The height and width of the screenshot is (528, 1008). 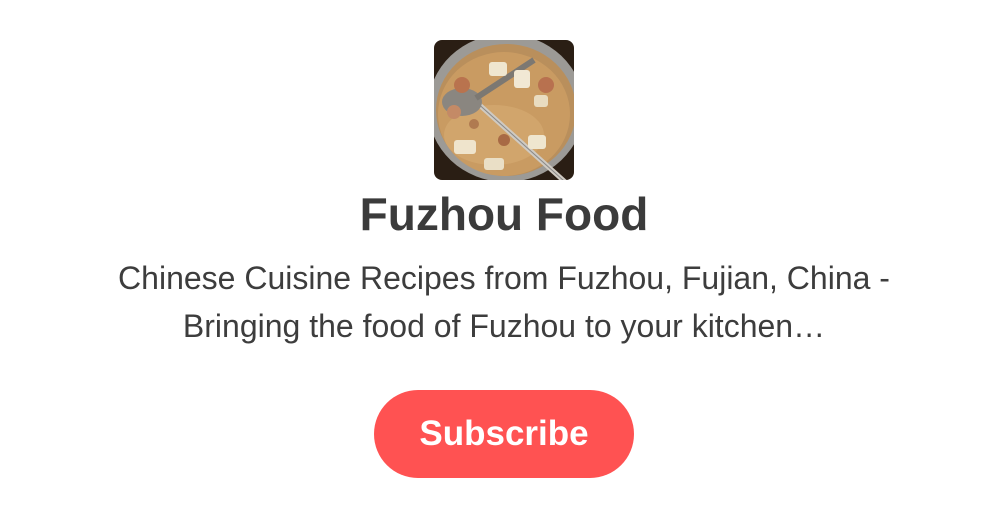 I want to click on publication-title: Fuzhou Food, so click(x=504, y=214).